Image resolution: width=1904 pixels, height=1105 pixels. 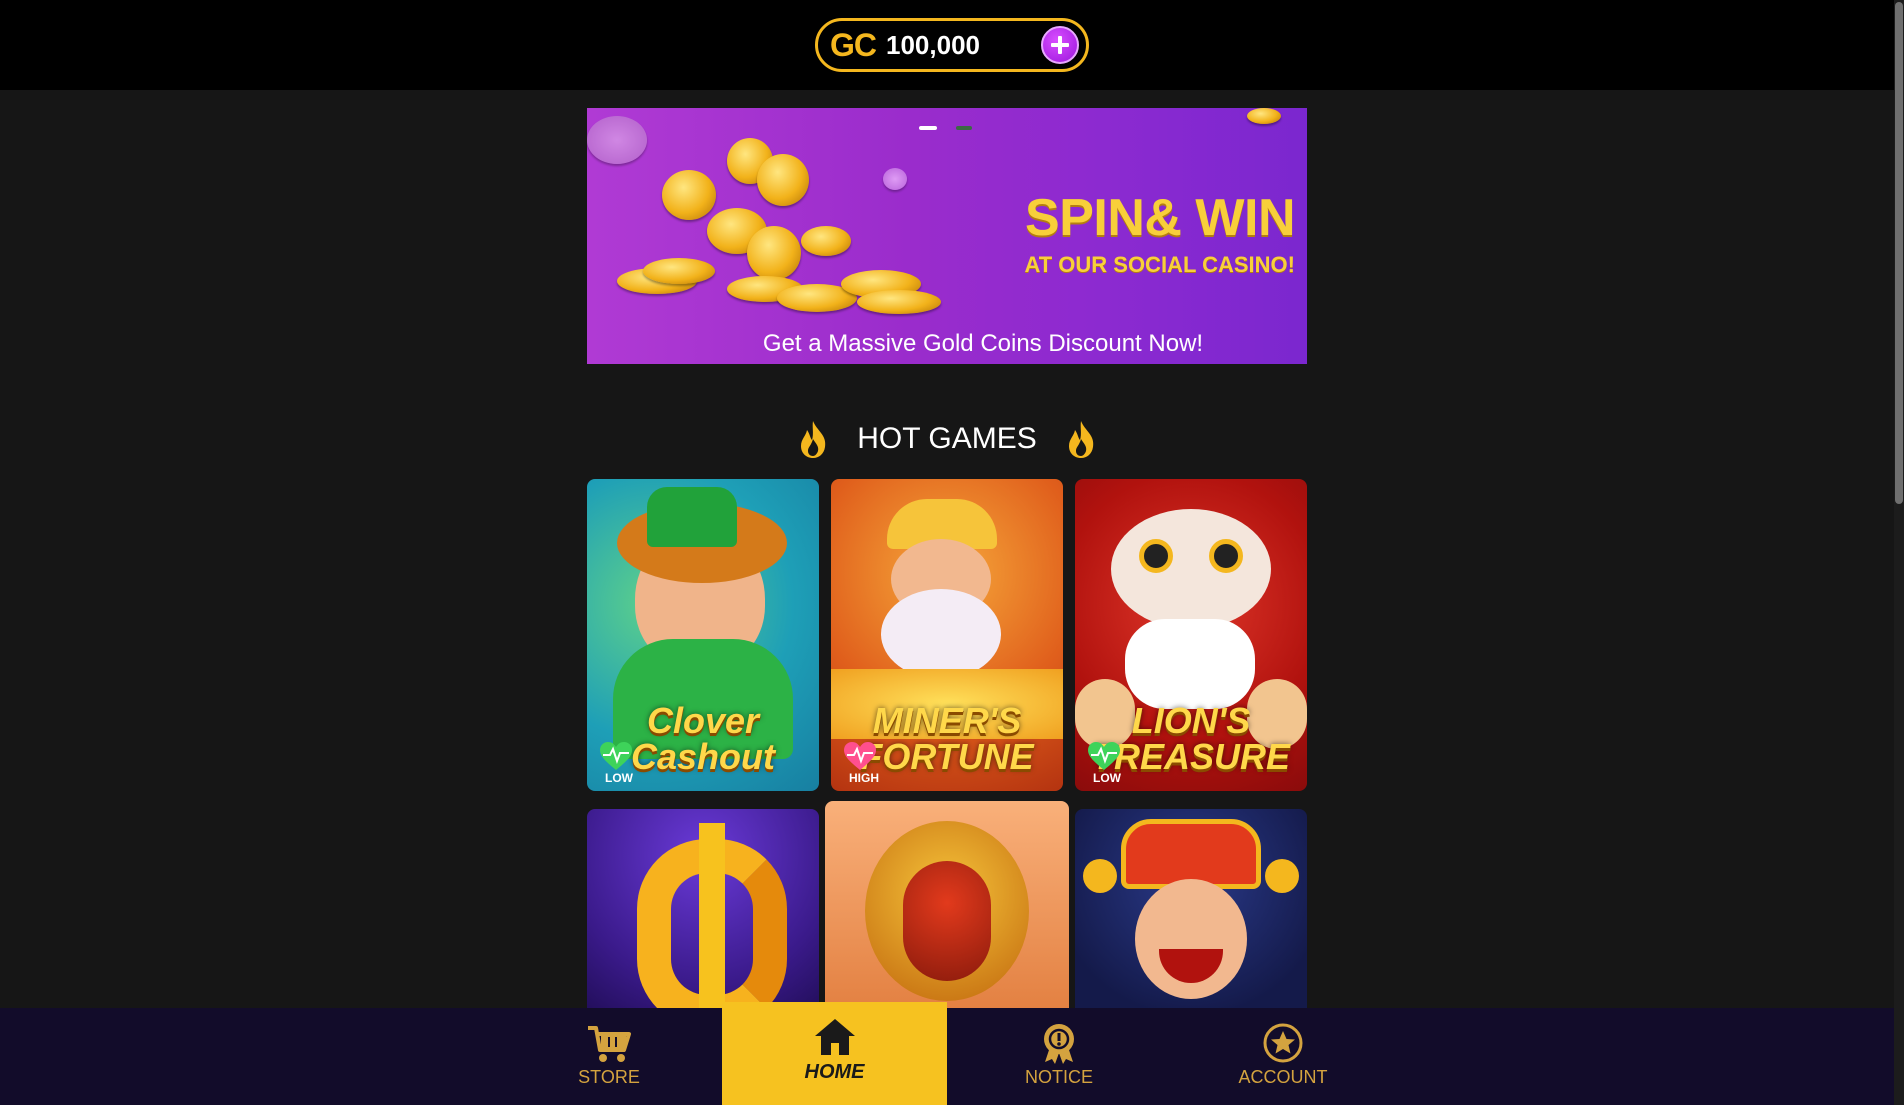 I want to click on top-bar: GC 100,000, so click(x=947, y=45).